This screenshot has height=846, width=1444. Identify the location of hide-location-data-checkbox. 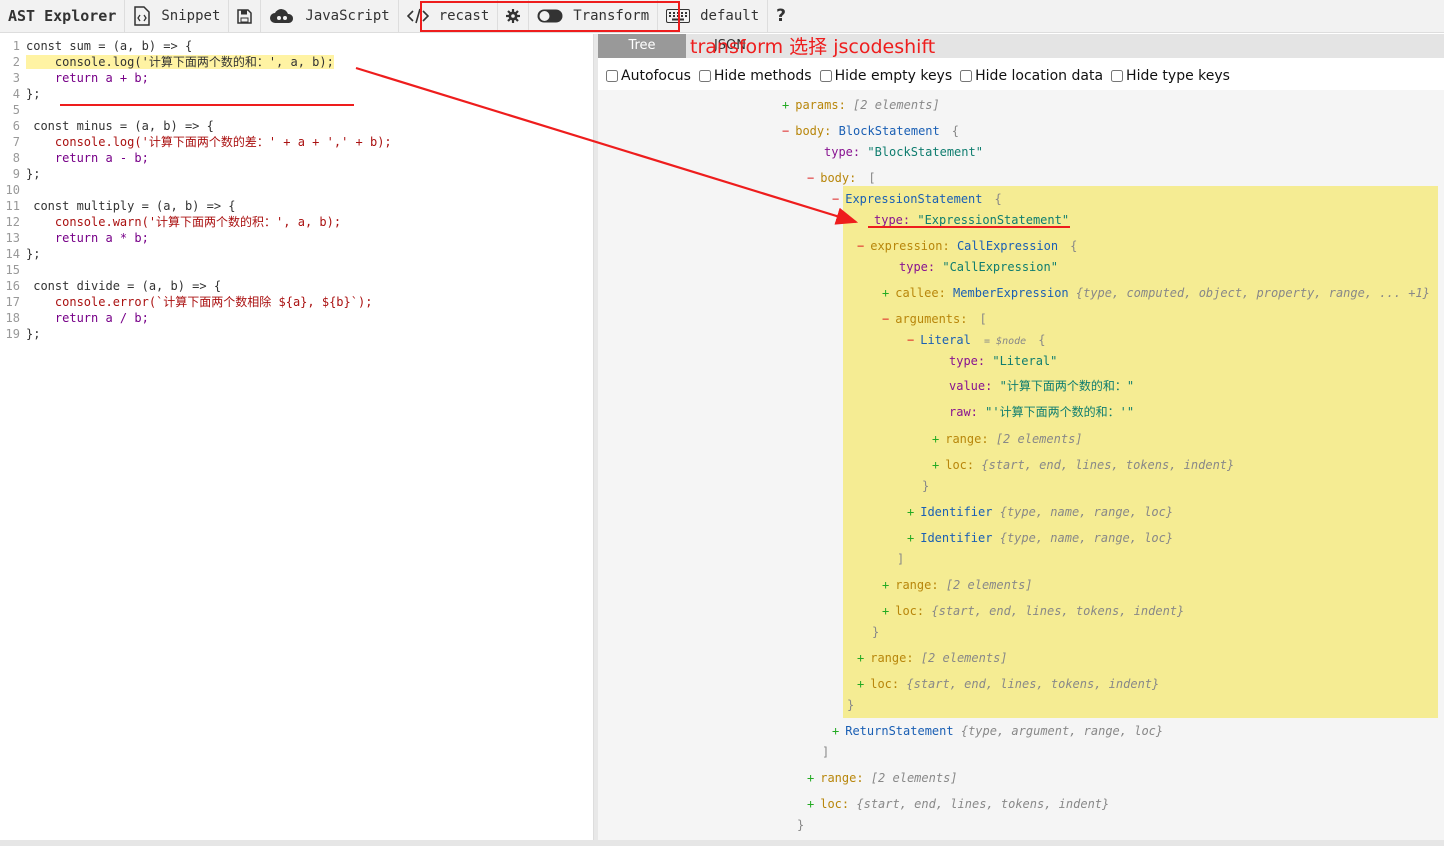
(966, 76).